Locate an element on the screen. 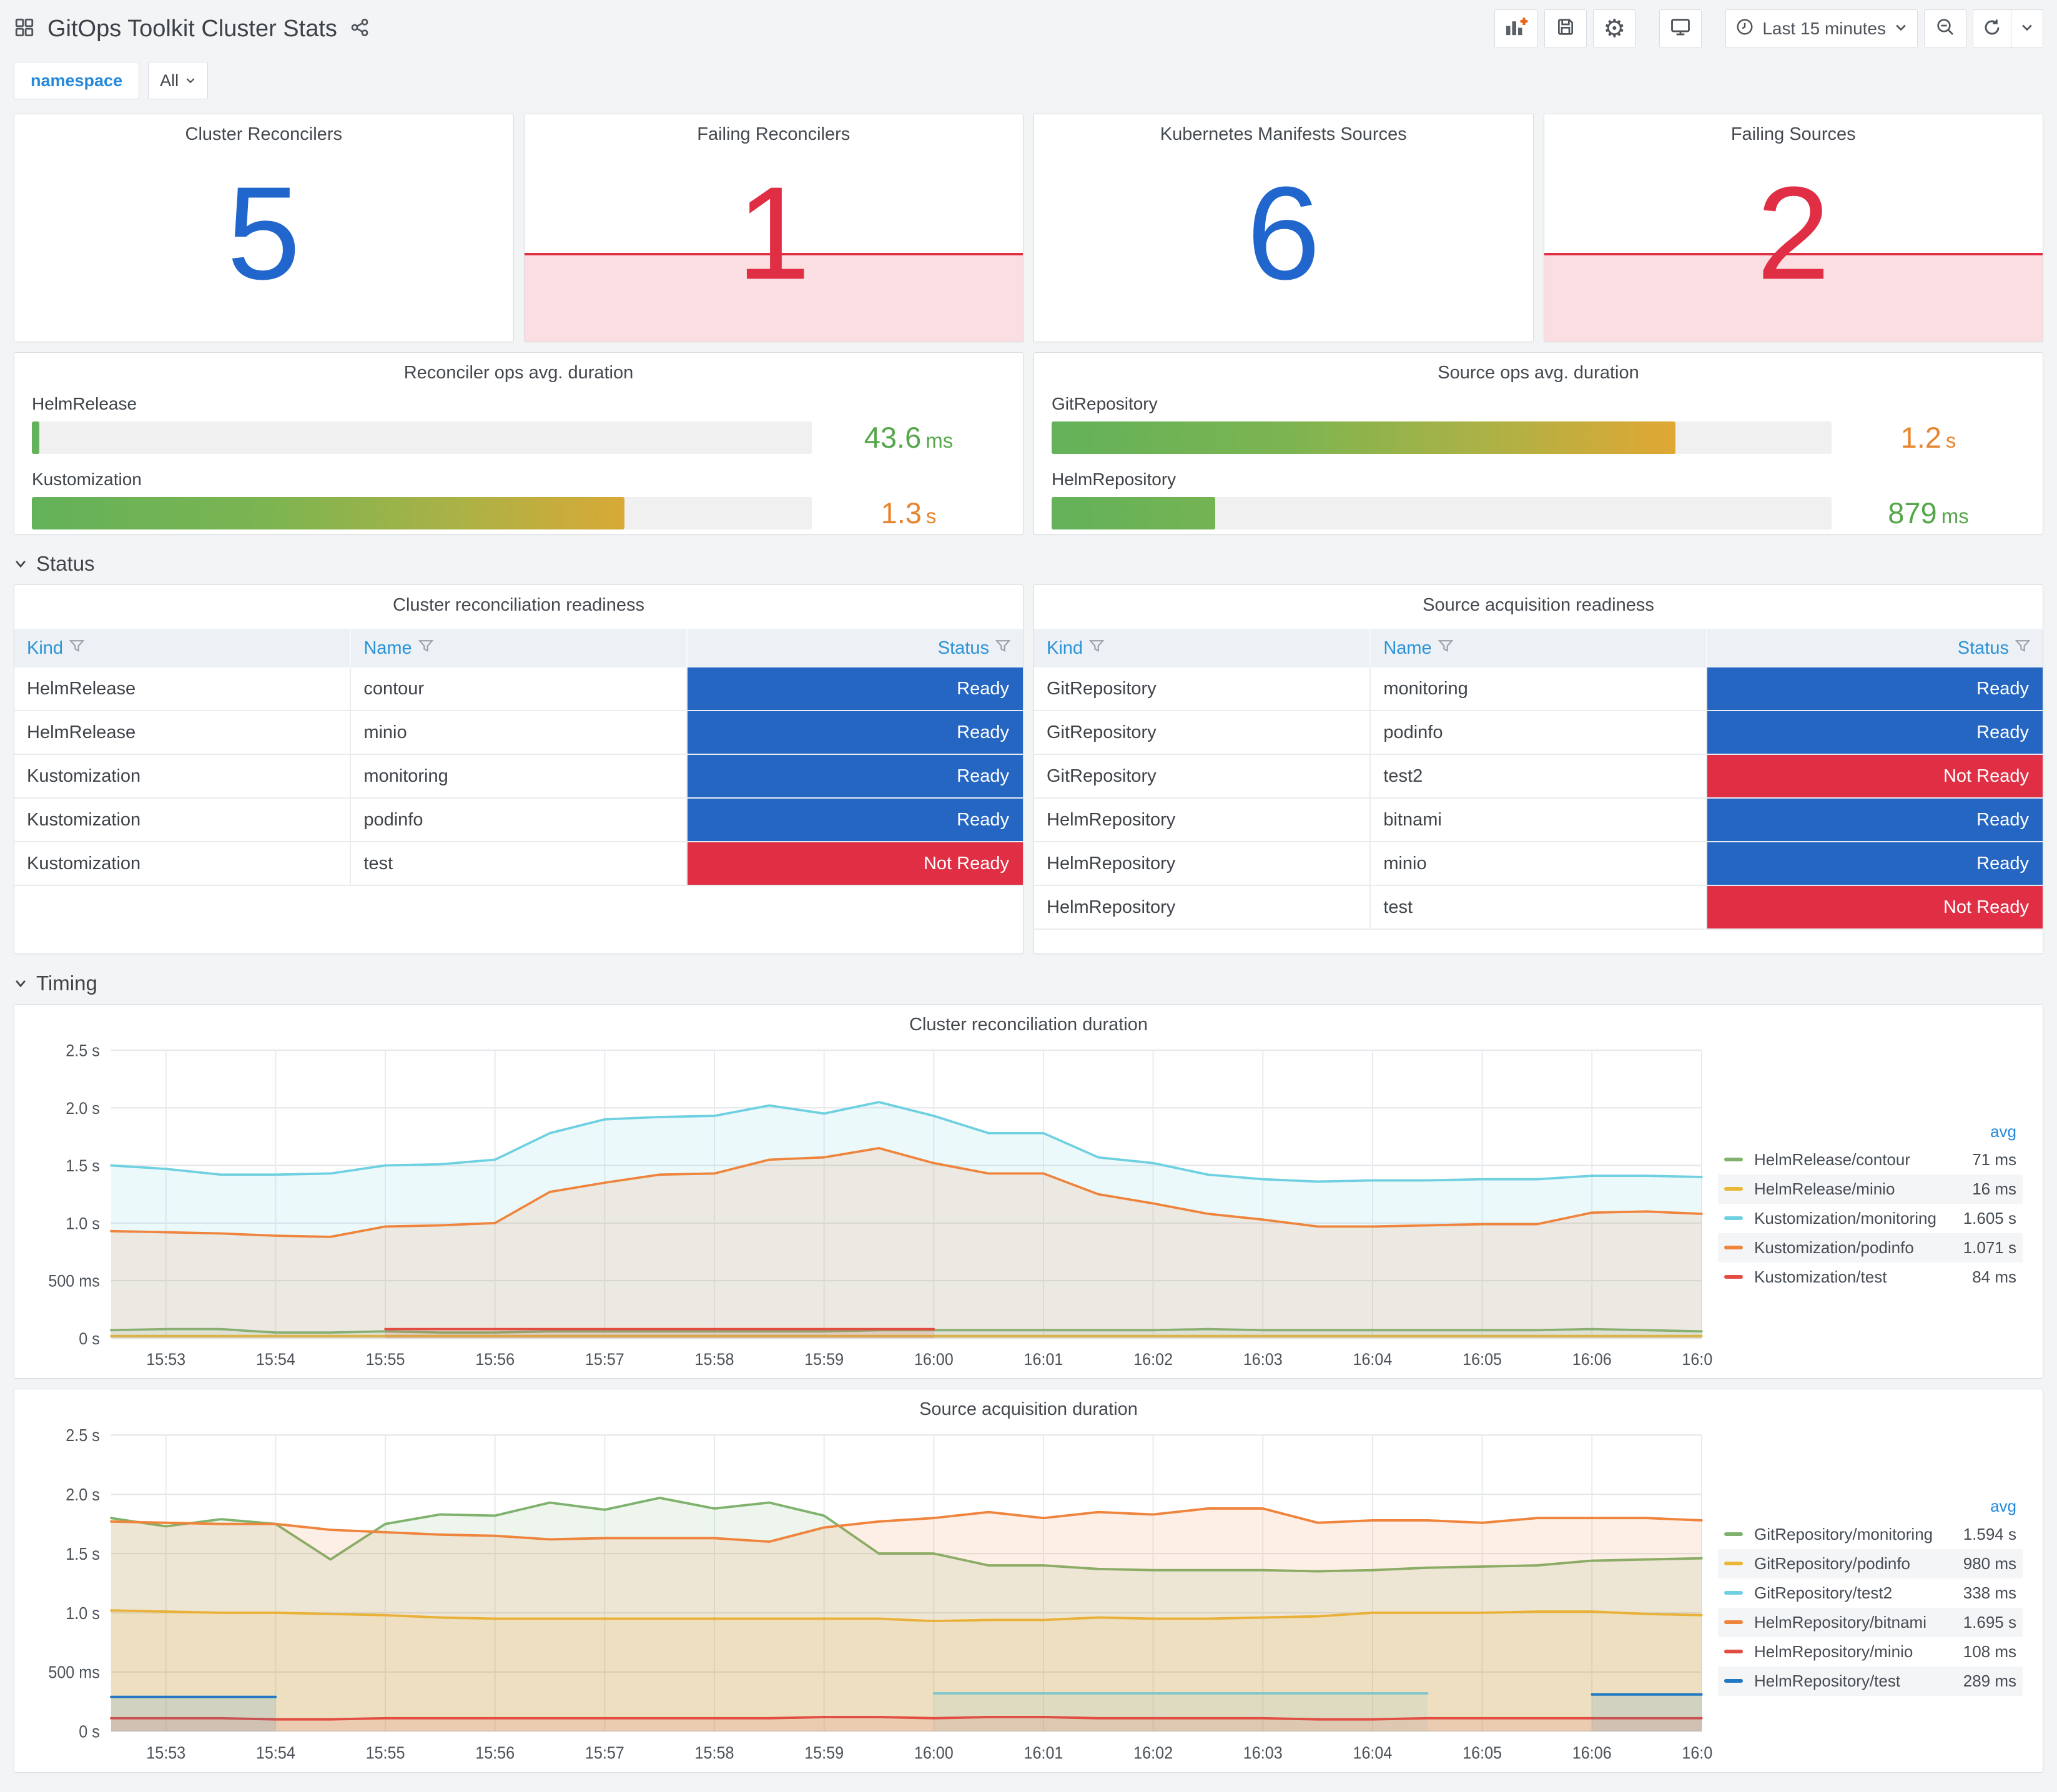 Image resolution: width=2057 pixels, height=1792 pixels. legend-item: Kustomization/test 84 ms is located at coordinates (1871, 1277).